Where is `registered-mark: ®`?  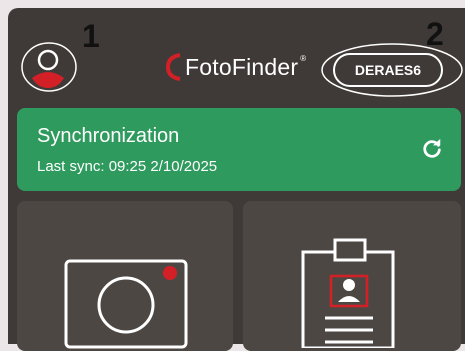
registered-mark: ® is located at coordinates (303, 58).